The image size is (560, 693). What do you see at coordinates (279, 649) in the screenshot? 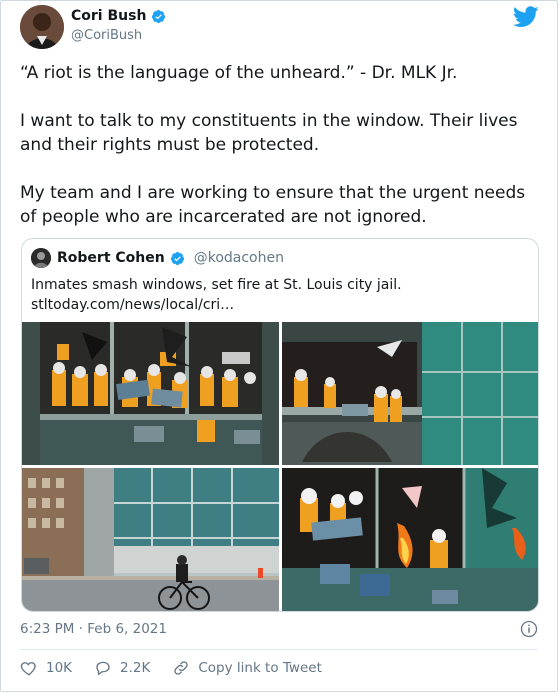
I see `divider` at bounding box center [279, 649].